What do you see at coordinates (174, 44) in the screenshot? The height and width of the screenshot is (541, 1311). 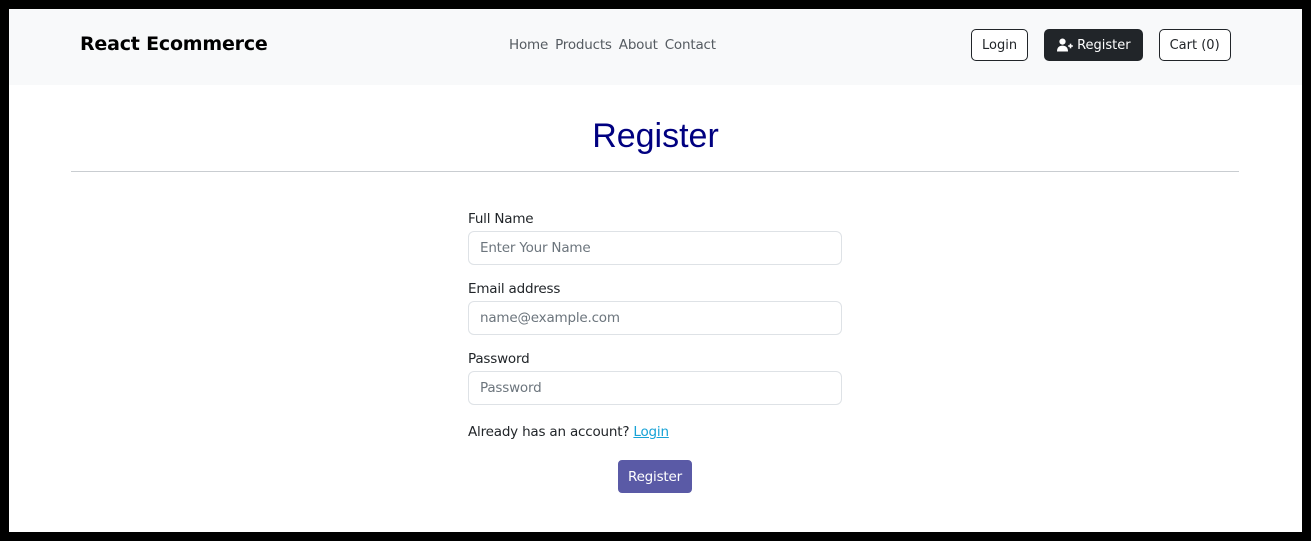 I see `brand-logo: React Ecommerce` at bounding box center [174, 44].